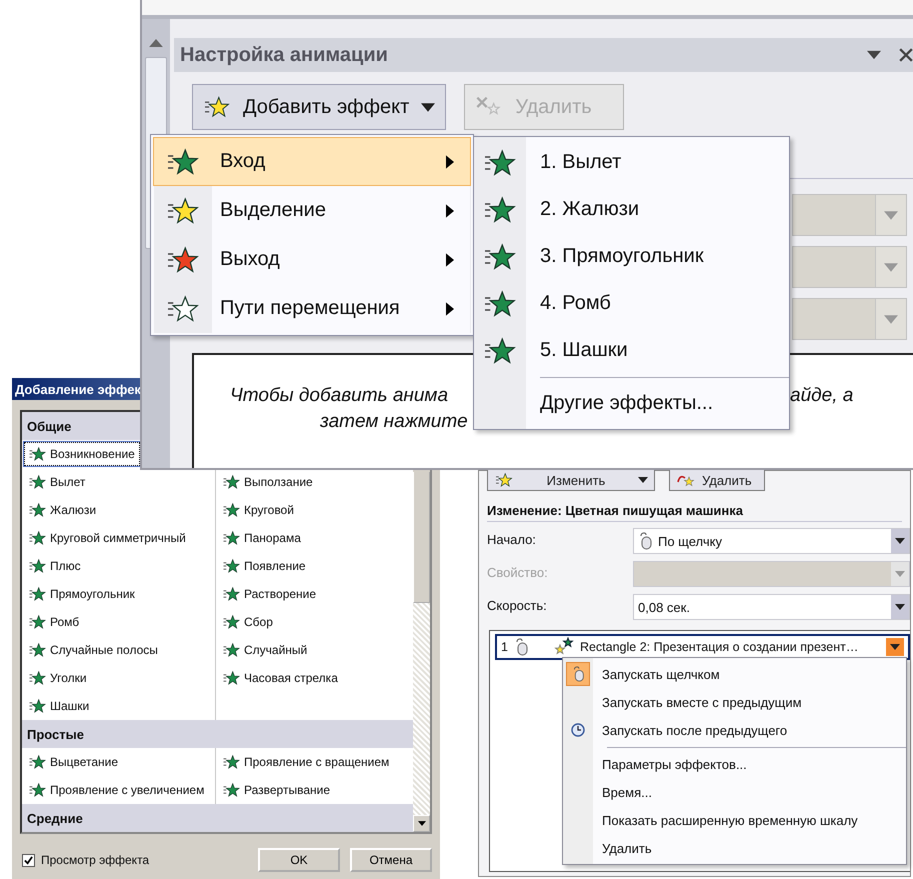  Describe the element at coordinates (631, 162) in the screenshot. I see `menu-item: 1. Вылет` at that location.